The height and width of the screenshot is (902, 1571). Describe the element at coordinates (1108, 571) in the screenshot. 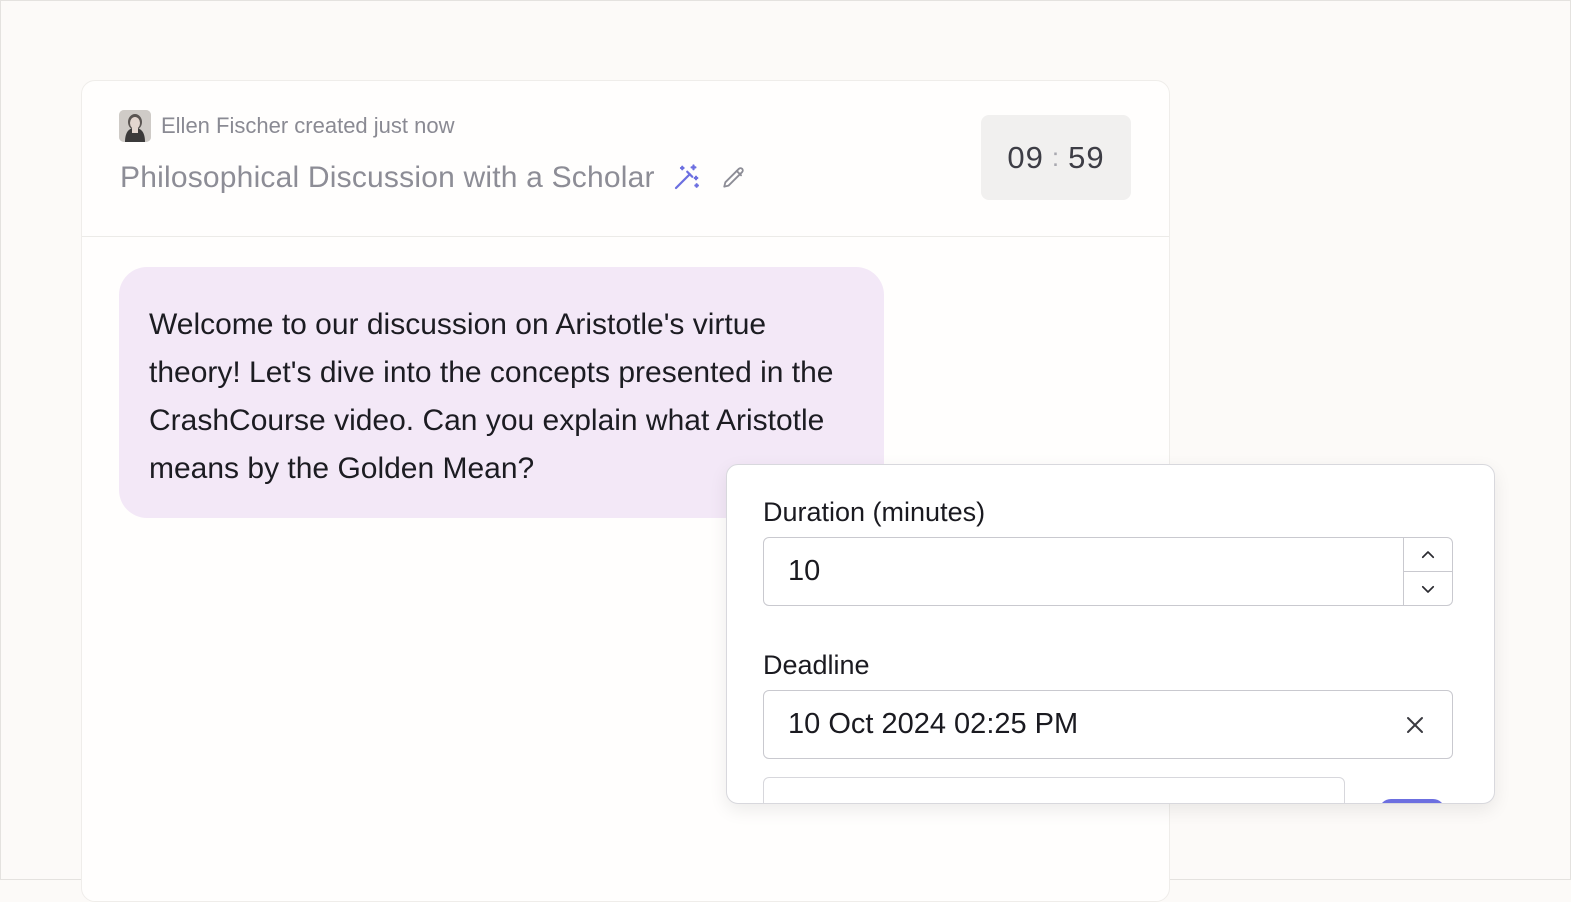

I see `duration-input: 10` at that location.